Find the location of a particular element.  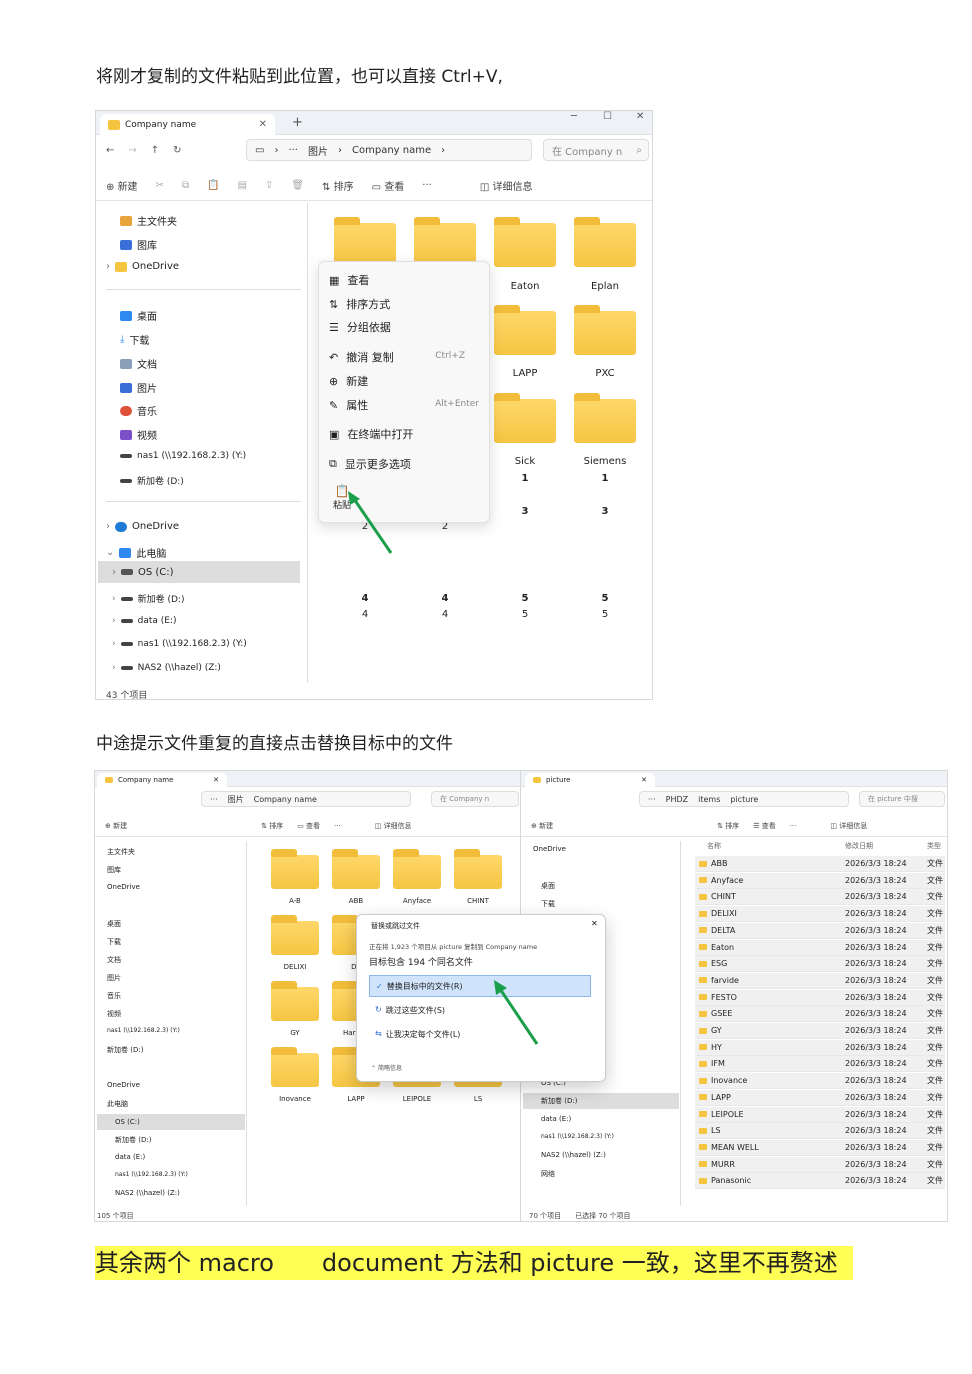

refresh-icon: ↻ is located at coordinates (177, 150).